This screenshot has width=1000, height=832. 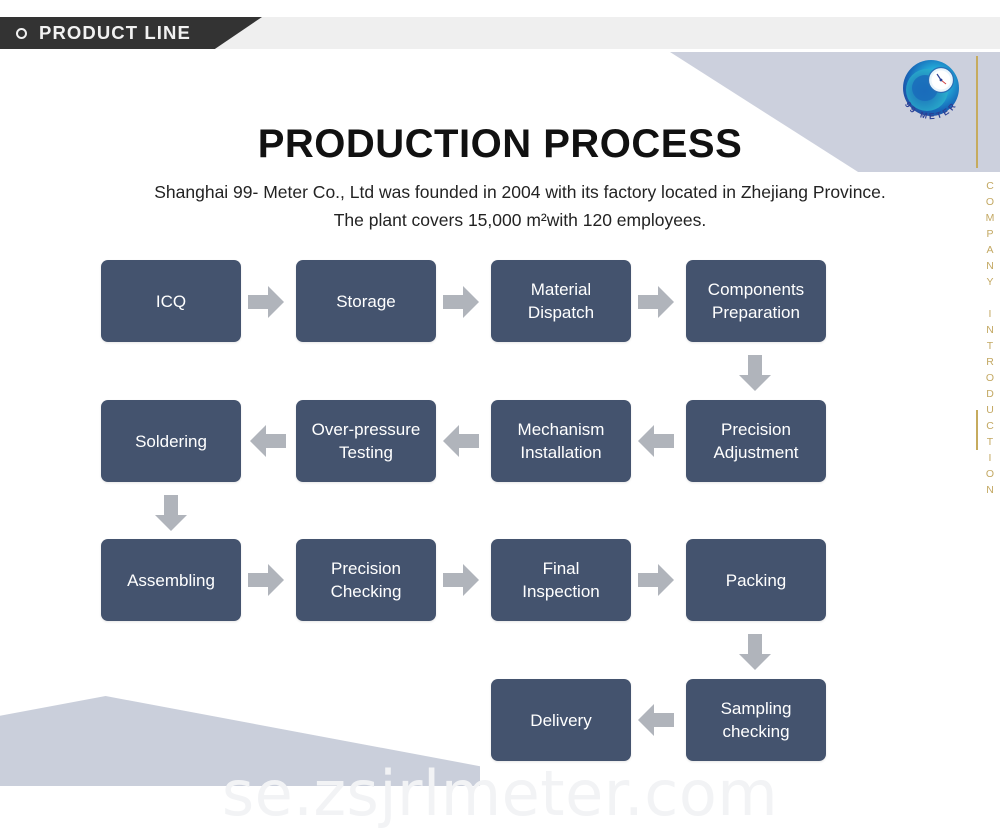 I want to click on bottom-left-wedge, so click(x=240, y=741).